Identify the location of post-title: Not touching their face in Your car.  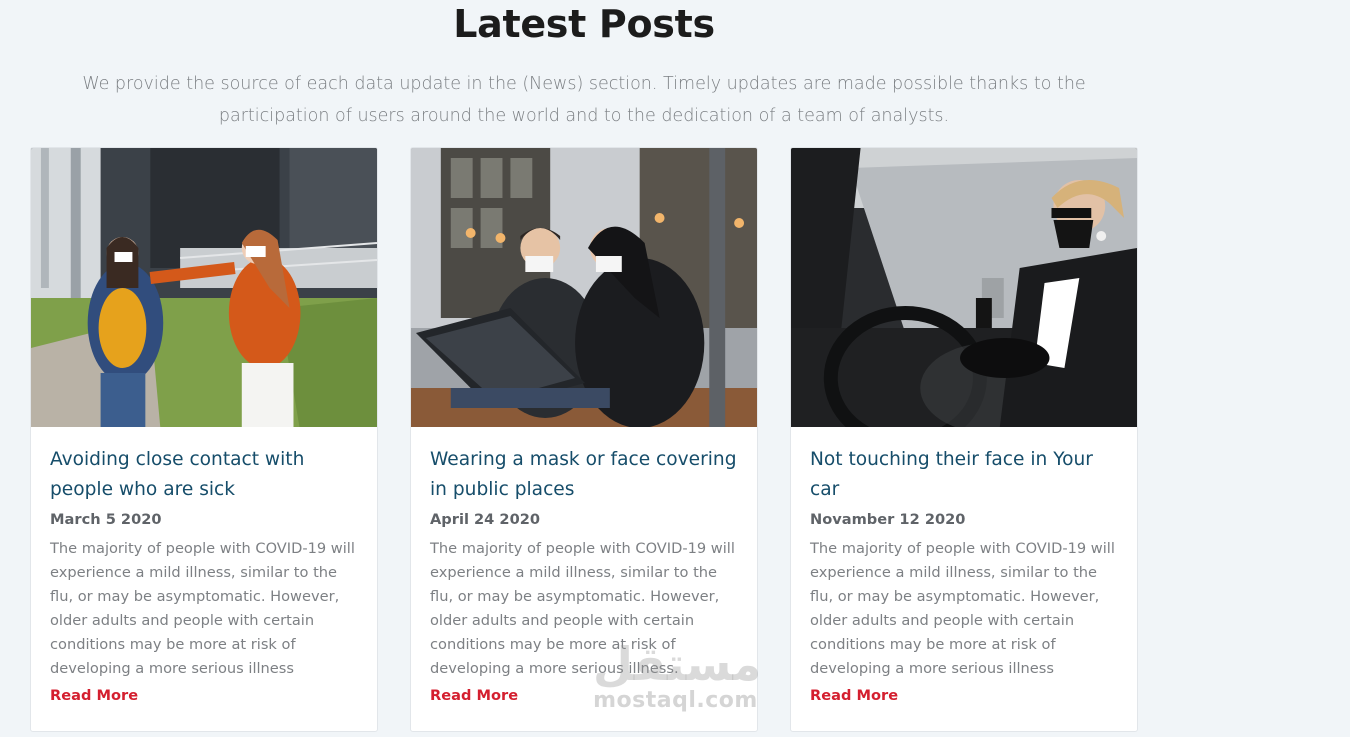
(963, 475).